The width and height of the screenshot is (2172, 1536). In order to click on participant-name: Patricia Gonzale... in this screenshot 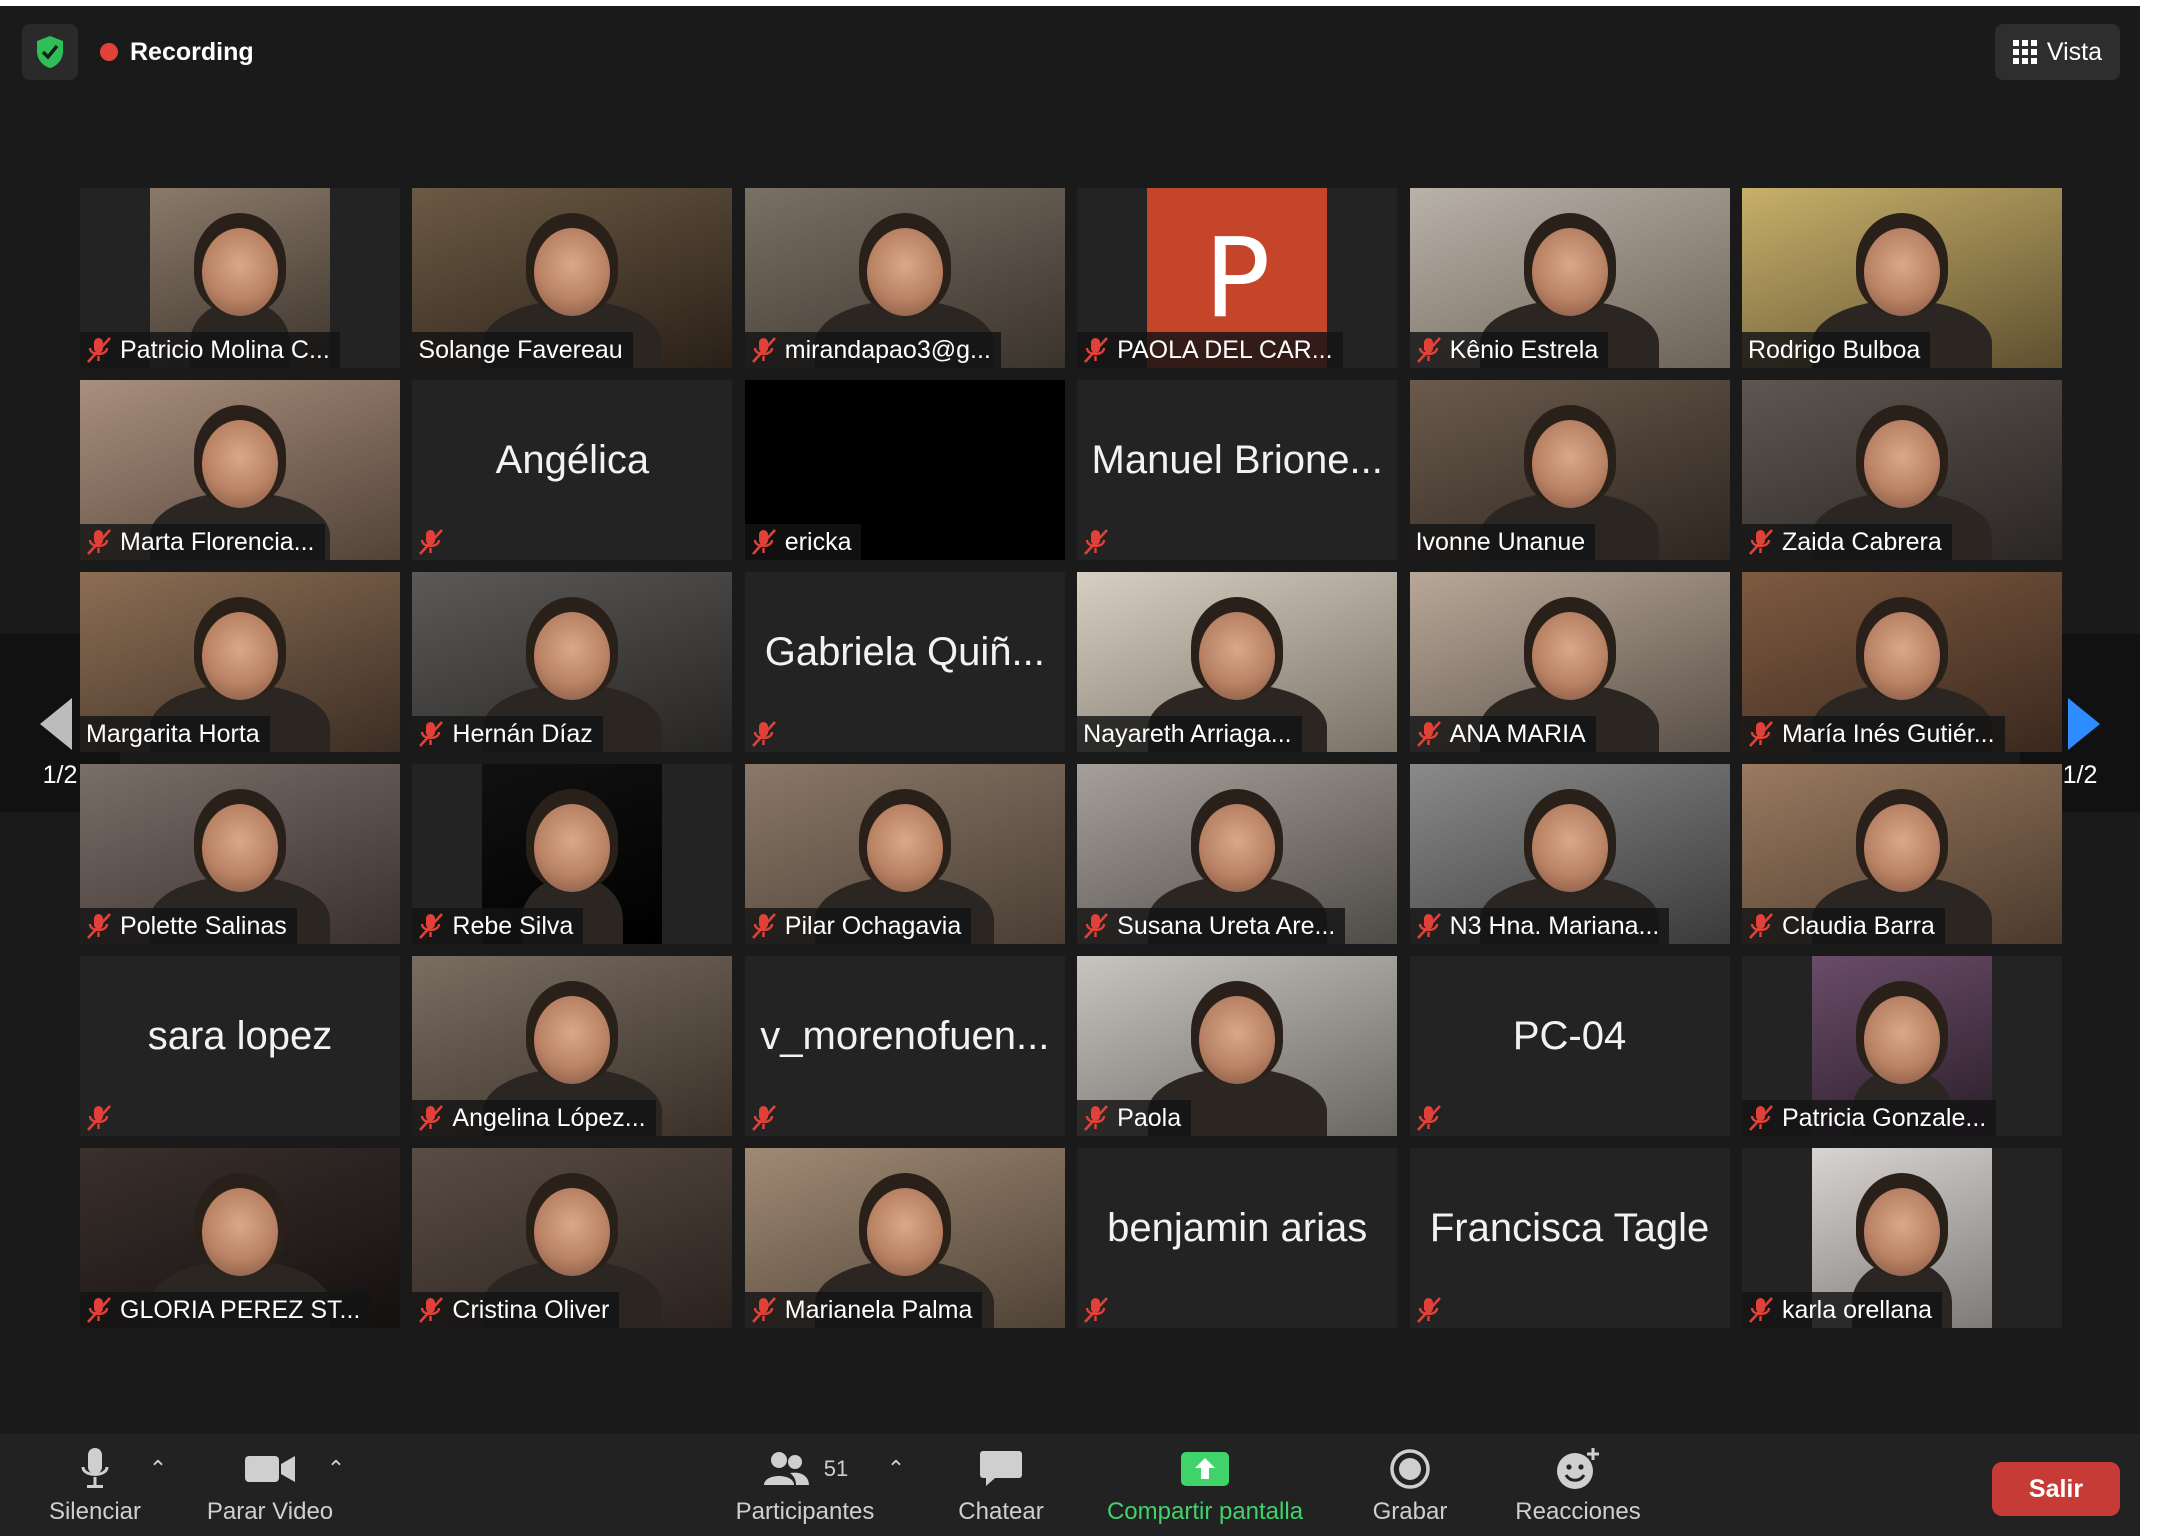, I will do `click(1884, 1117)`.